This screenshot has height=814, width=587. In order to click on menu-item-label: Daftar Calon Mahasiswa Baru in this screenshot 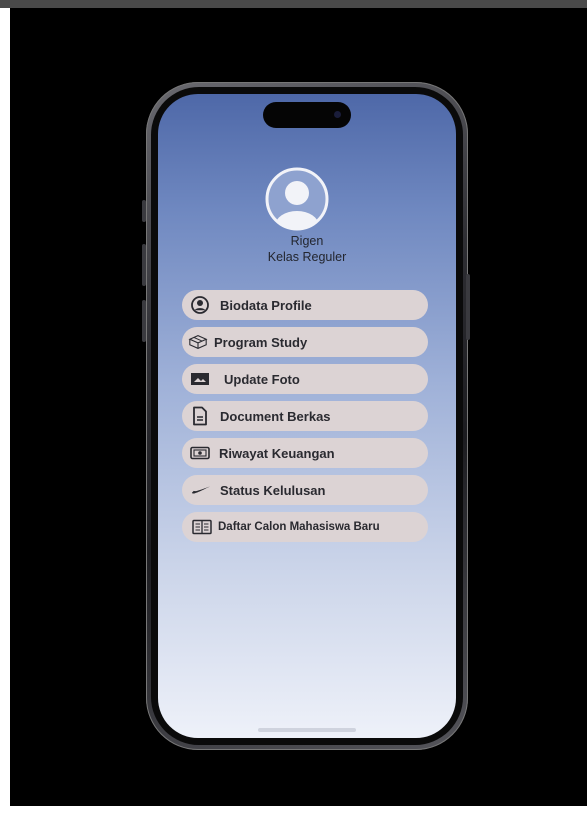, I will do `click(299, 527)`.